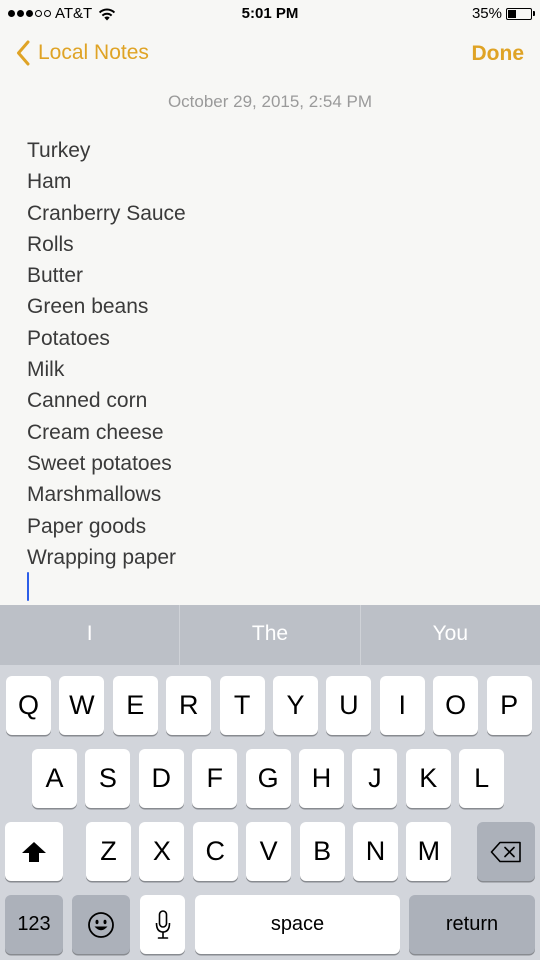 Image resolution: width=540 pixels, height=960 pixels. I want to click on dictation-key, so click(162, 924).